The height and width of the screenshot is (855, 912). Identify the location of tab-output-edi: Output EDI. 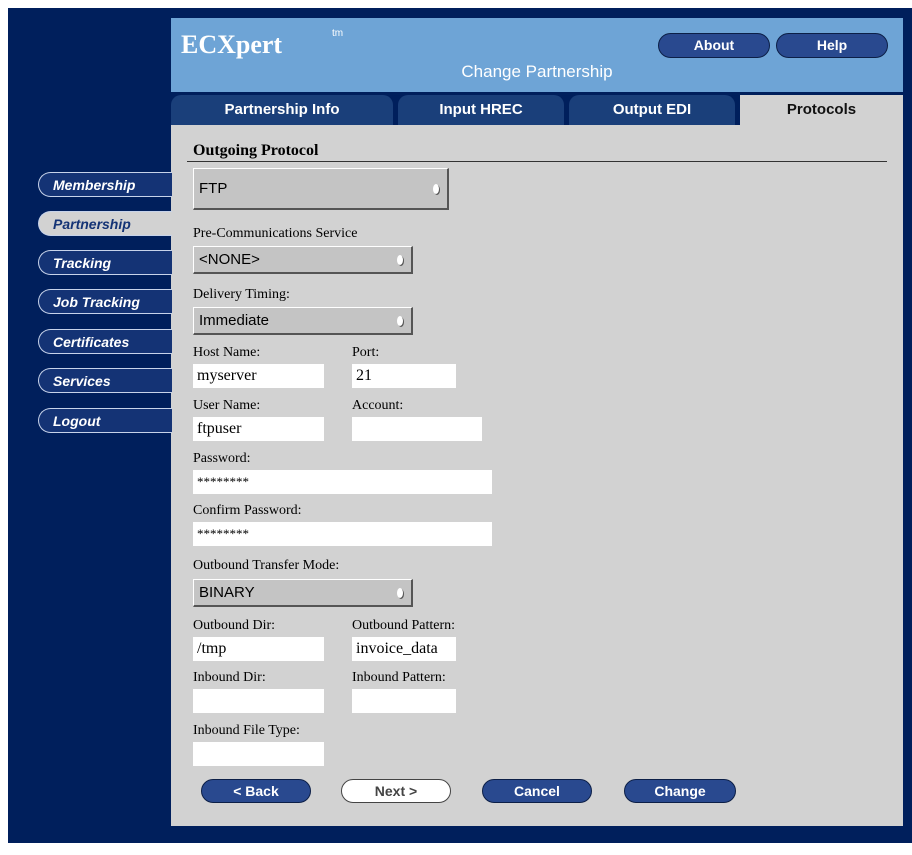
(652, 110).